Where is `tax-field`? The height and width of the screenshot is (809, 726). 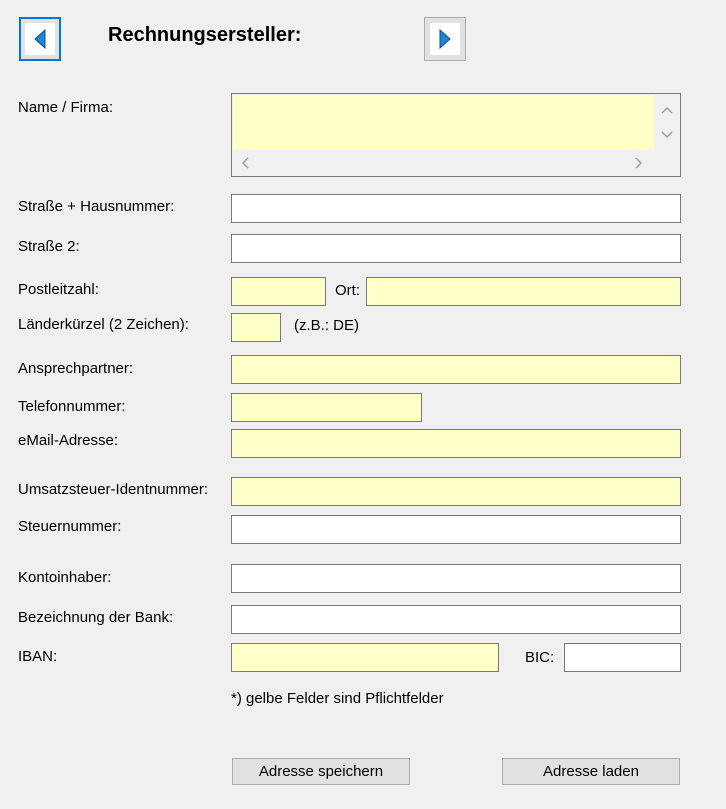
tax-field is located at coordinates (456, 529).